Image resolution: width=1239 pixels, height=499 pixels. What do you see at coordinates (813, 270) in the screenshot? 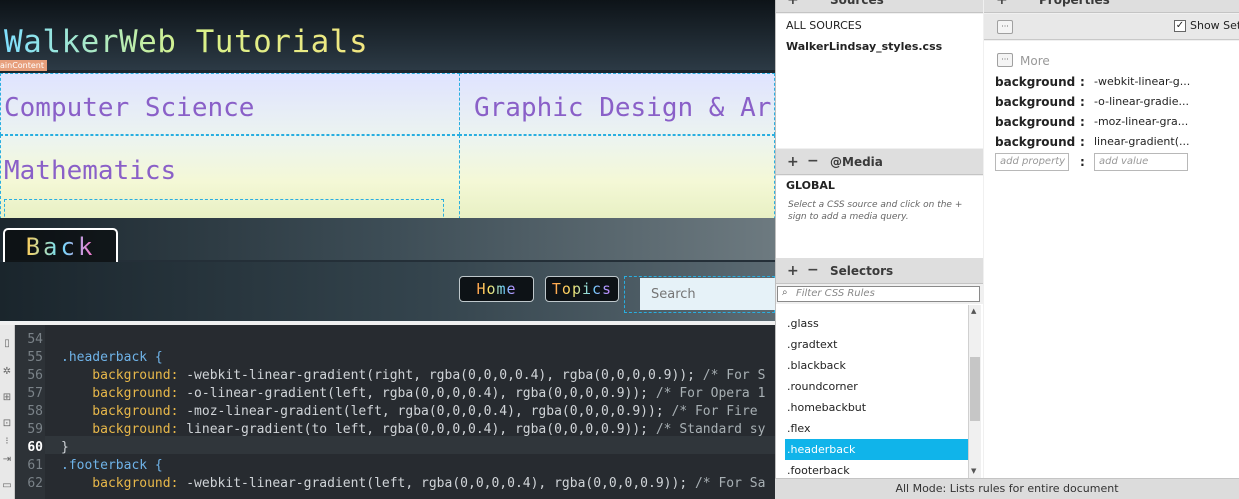
I see `remove-selector-icon: −` at bounding box center [813, 270].